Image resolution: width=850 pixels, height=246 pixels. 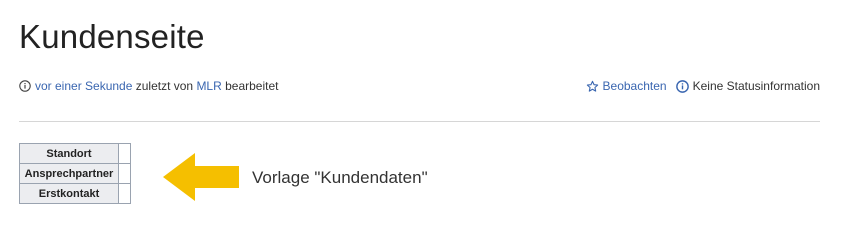 What do you see at coordinates (69, 173) in the screenshot?
I see `row-label-ansprechpartner: Ansprechpartner` at bounding box center [69, 173].